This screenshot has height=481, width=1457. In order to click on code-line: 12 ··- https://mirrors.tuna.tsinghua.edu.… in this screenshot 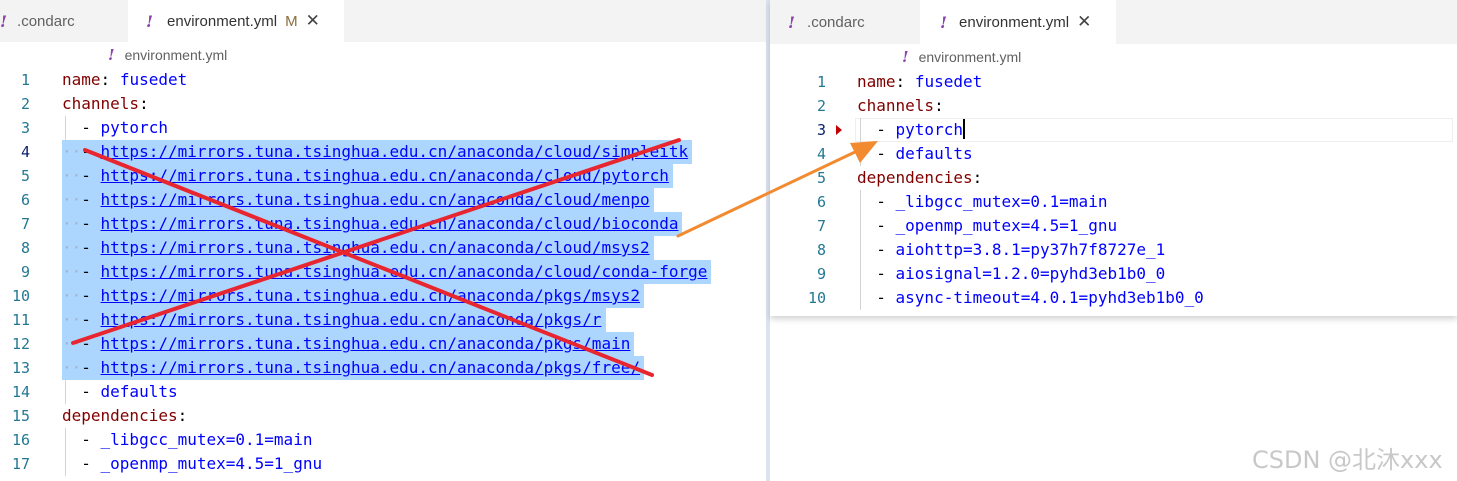, I will do `click(383, 344)`.